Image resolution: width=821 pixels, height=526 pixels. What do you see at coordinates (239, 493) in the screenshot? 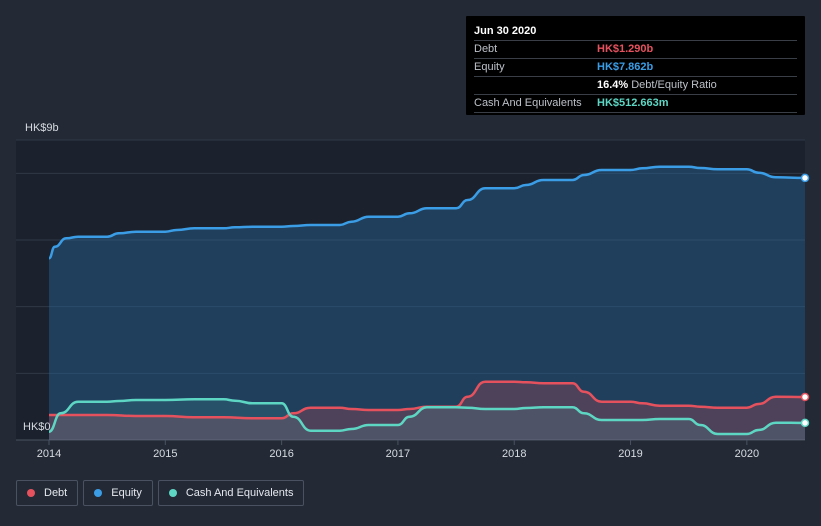
I see `legend-label: Cash And Equivalents` at bounding box center [239, 493].